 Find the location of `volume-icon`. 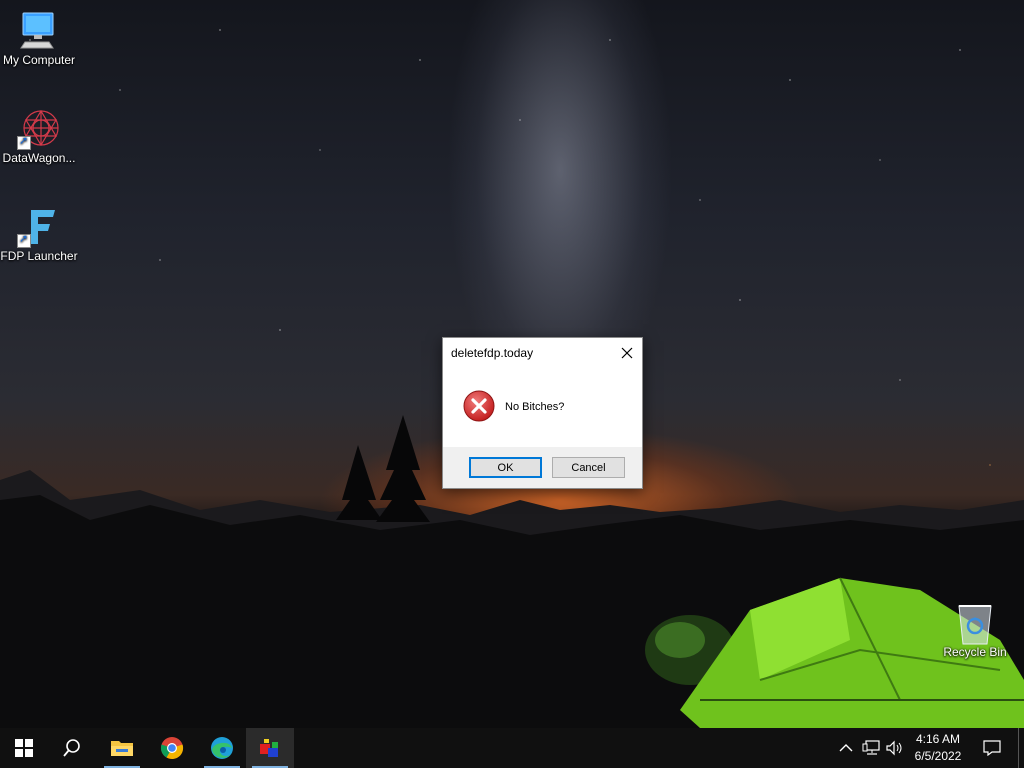

volume-icon is located at coordinates (894, 748).